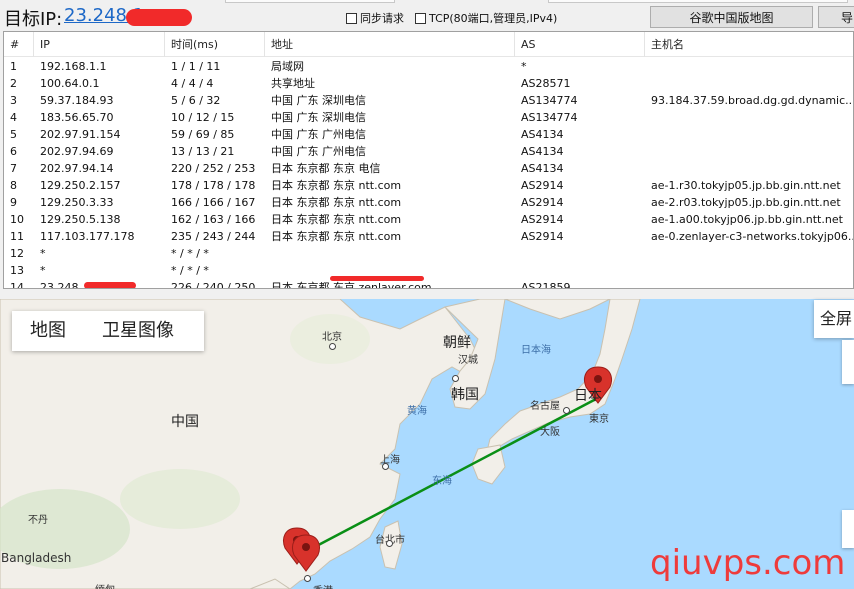  I want to click on cell-as: AS28571, so click(546, 83).